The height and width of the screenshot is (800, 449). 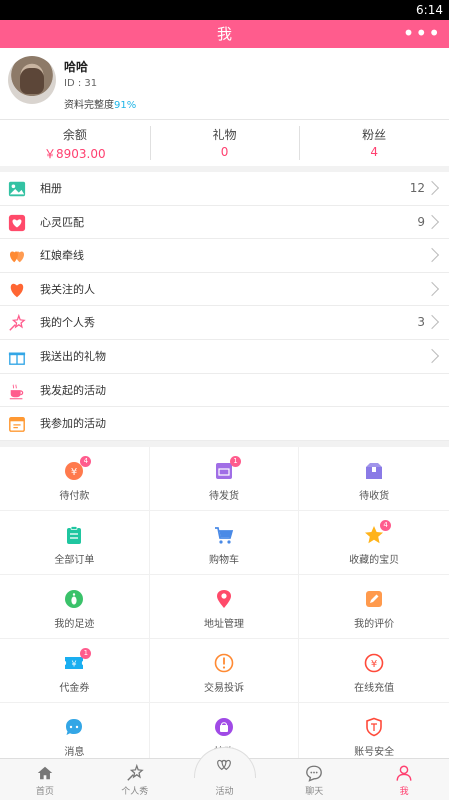 I want to click on grid-item-label: 账号安全, so click(x=374, y=752).